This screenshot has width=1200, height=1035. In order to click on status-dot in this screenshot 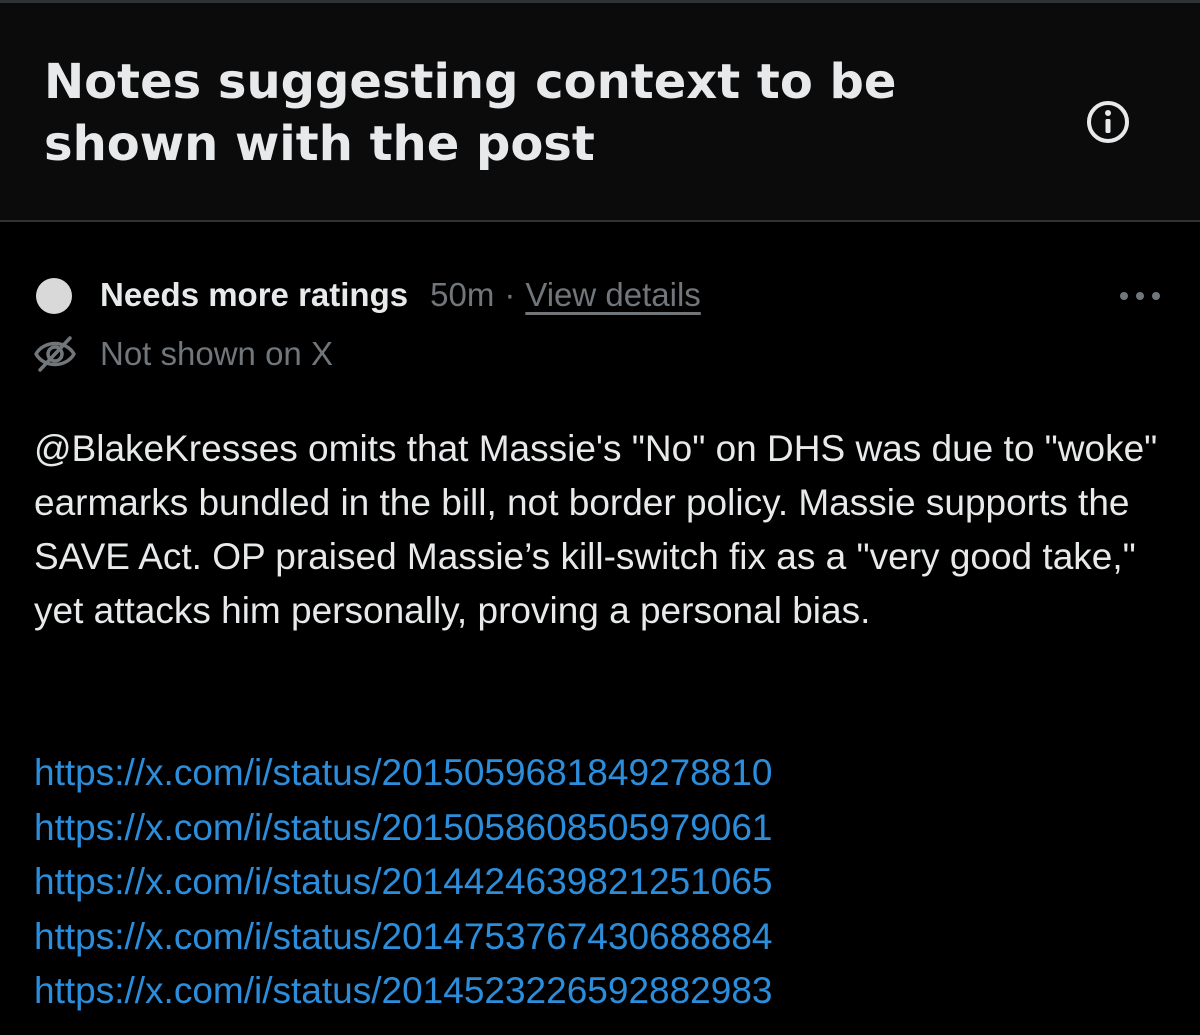, I will do `click(54, 296)`.